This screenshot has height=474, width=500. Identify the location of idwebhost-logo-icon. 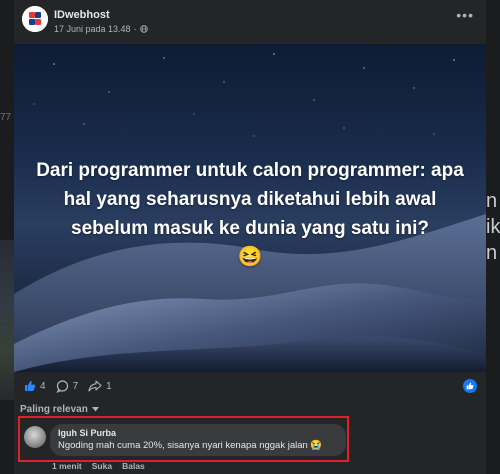
(35, 19).